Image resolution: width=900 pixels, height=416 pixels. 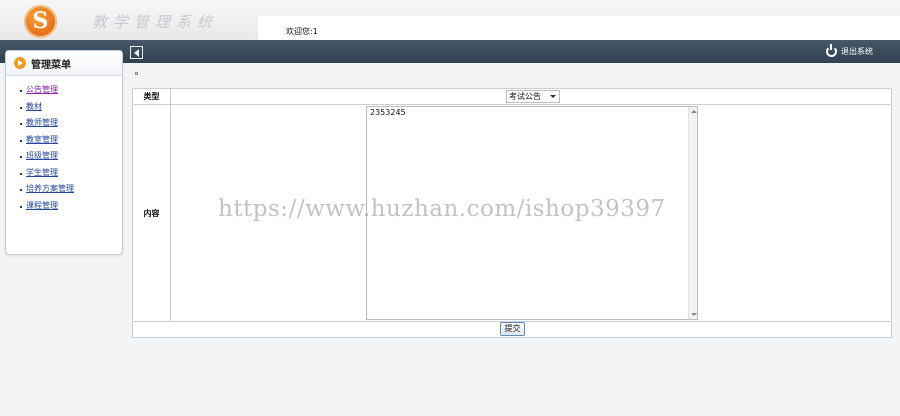 What do you see at coordinates (525, 96) in the screenshot?
I see `type-select-value: 考试公告` at bounding box center [525, 96].